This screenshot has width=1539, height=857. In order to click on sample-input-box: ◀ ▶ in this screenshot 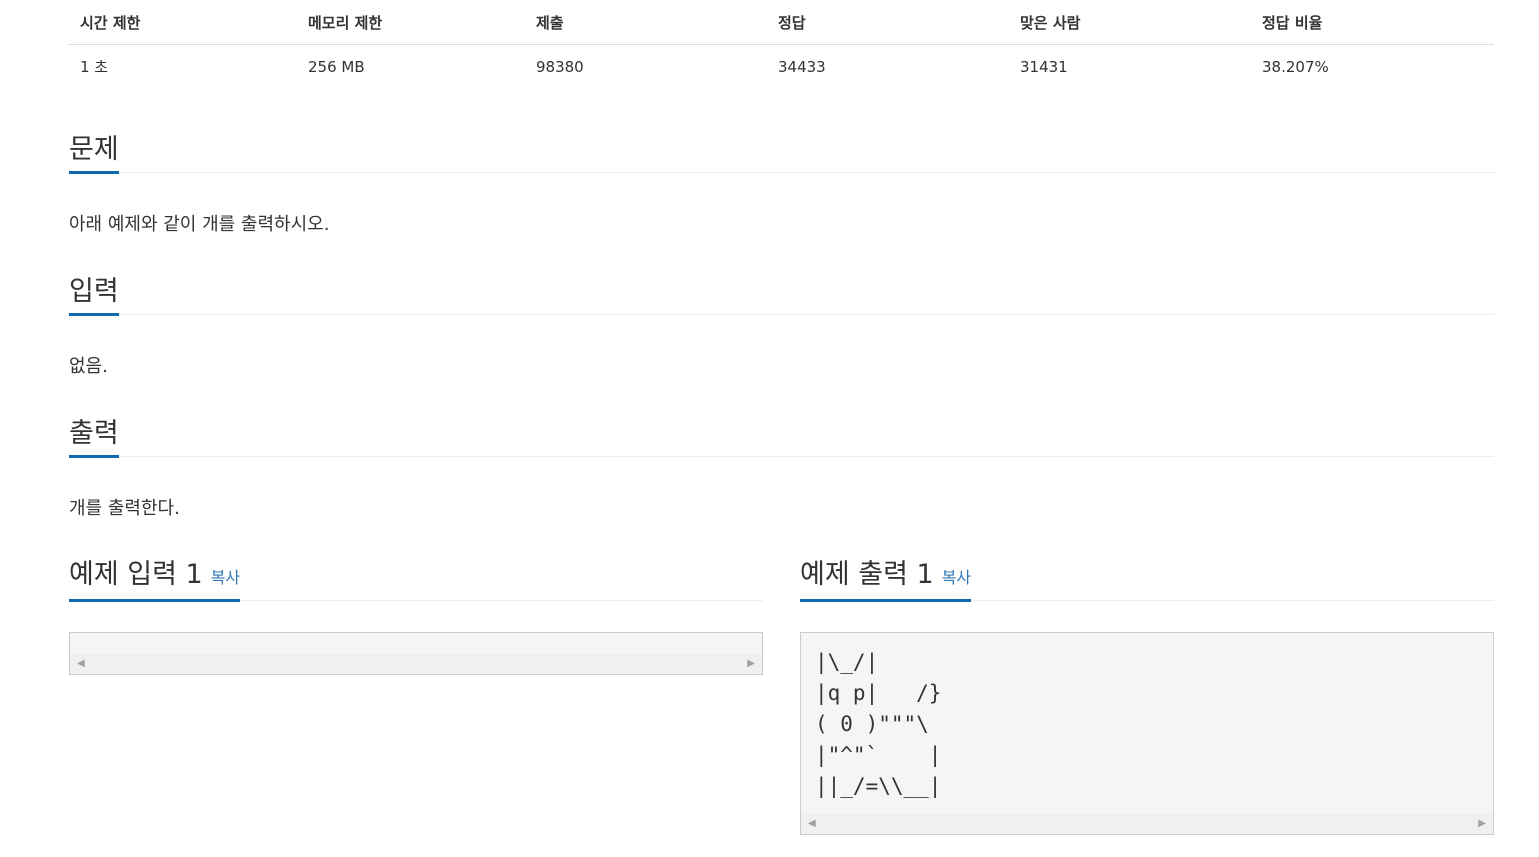, I will do `click(416, 653)`.